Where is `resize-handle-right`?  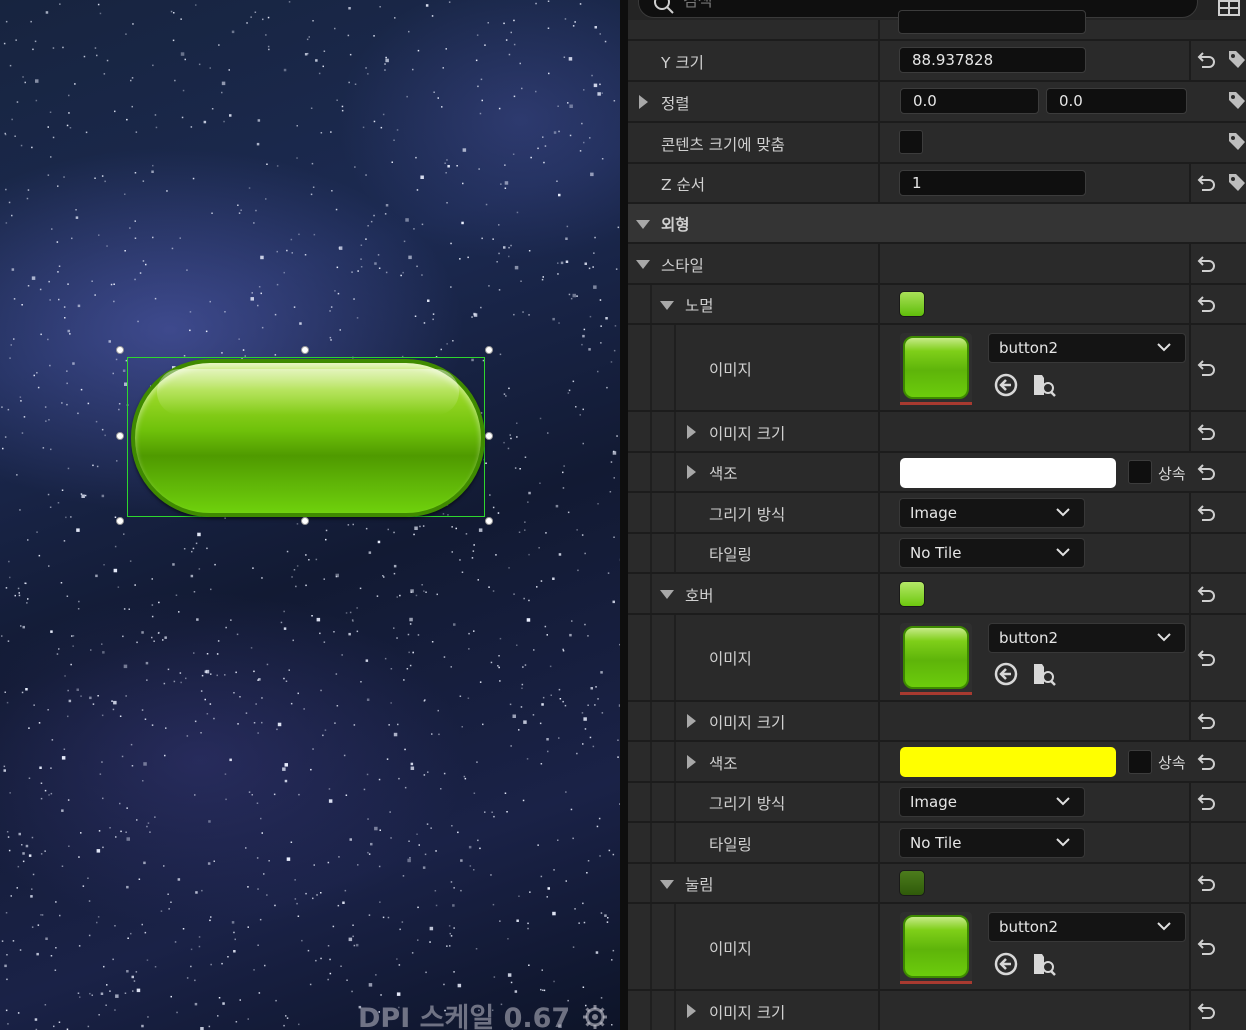
resize-handle-right is located at coordinates (489, 436).